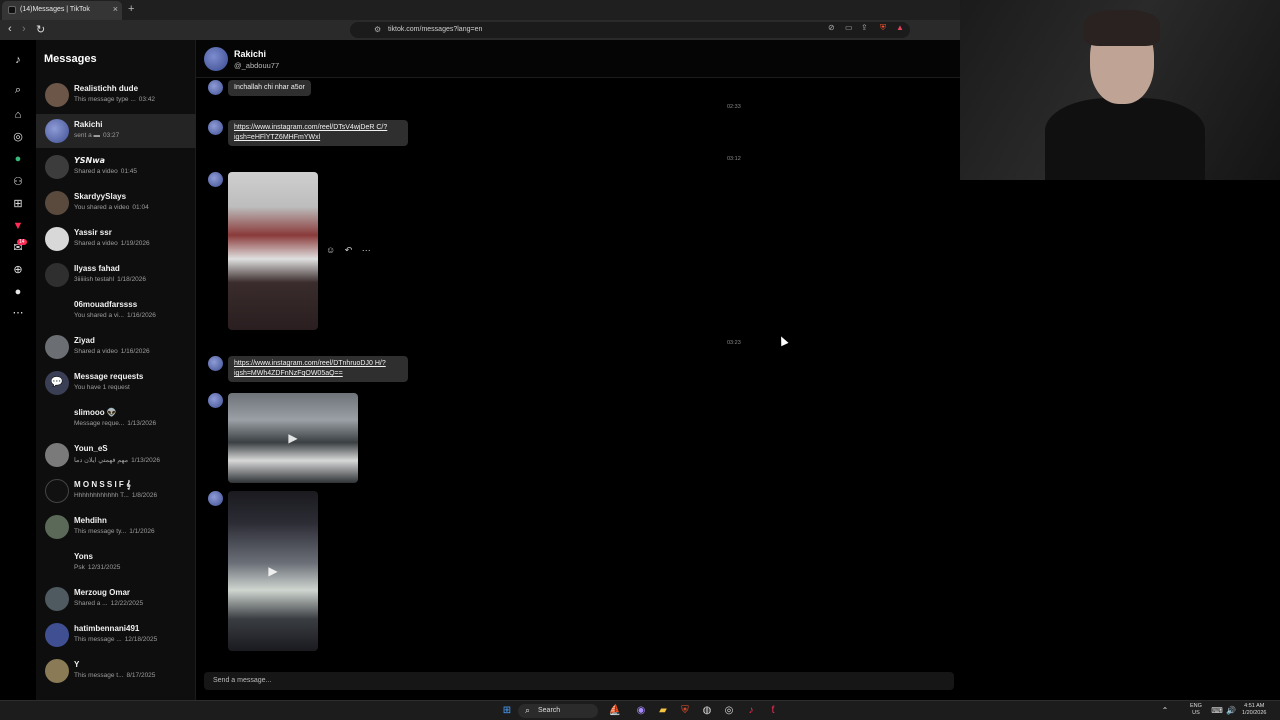  I want to click on back-button: ‹, so click(10, 29).